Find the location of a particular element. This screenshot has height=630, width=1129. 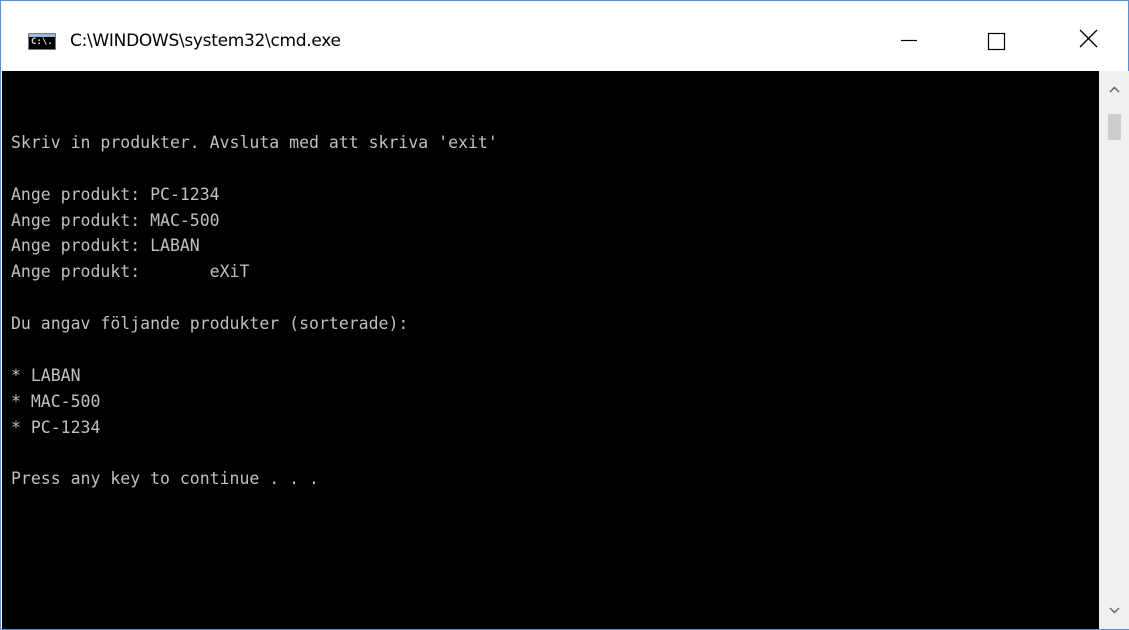

chevron-down-icon is located at coordinates (1114, 610).